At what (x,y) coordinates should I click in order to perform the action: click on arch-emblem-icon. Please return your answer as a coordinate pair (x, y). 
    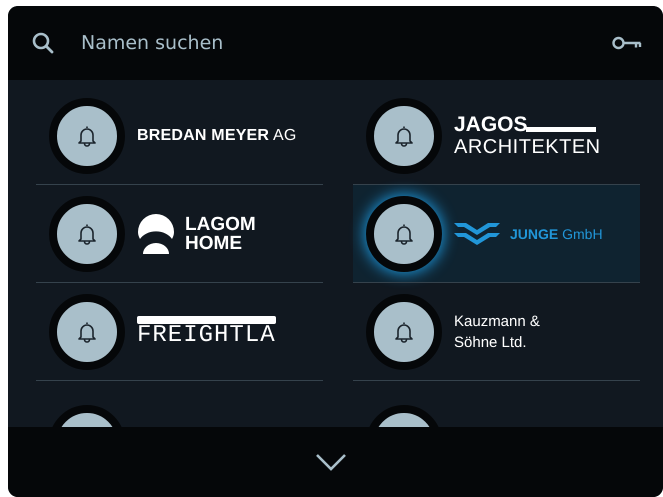
    Looking at the image, I should click on (156, 233).